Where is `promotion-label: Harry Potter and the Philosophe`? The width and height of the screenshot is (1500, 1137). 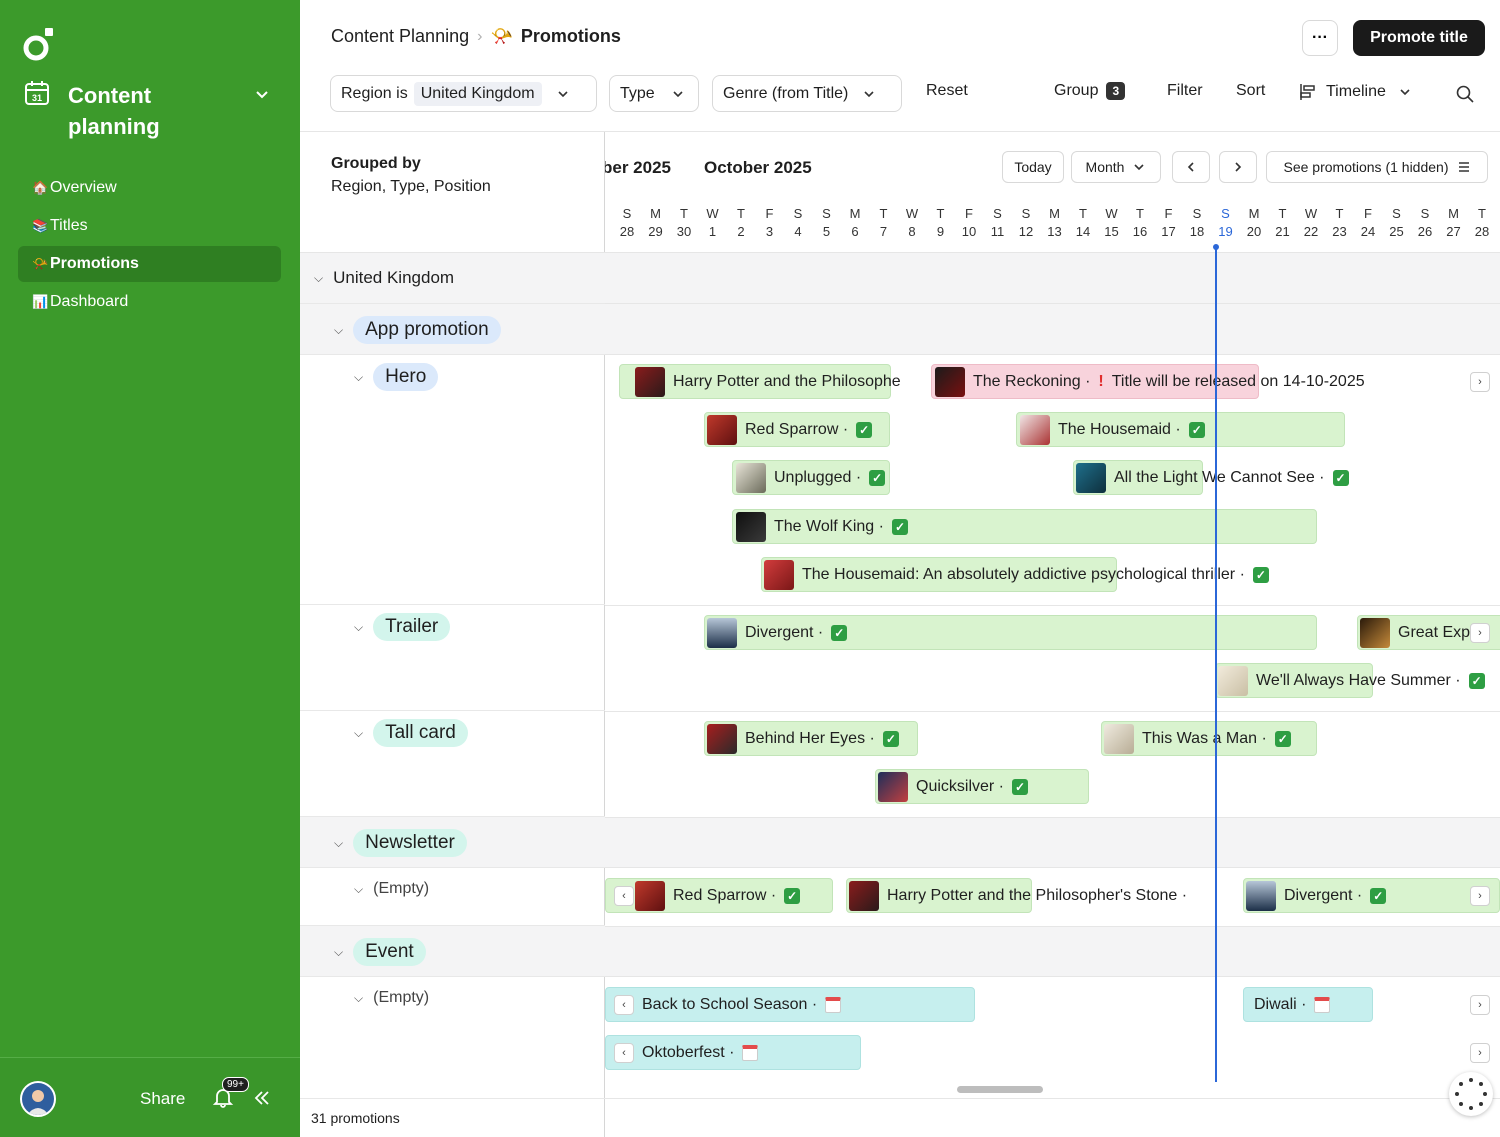 promotion-label: Harry Potter and the Philosophe is located at coordinates (768, 381).